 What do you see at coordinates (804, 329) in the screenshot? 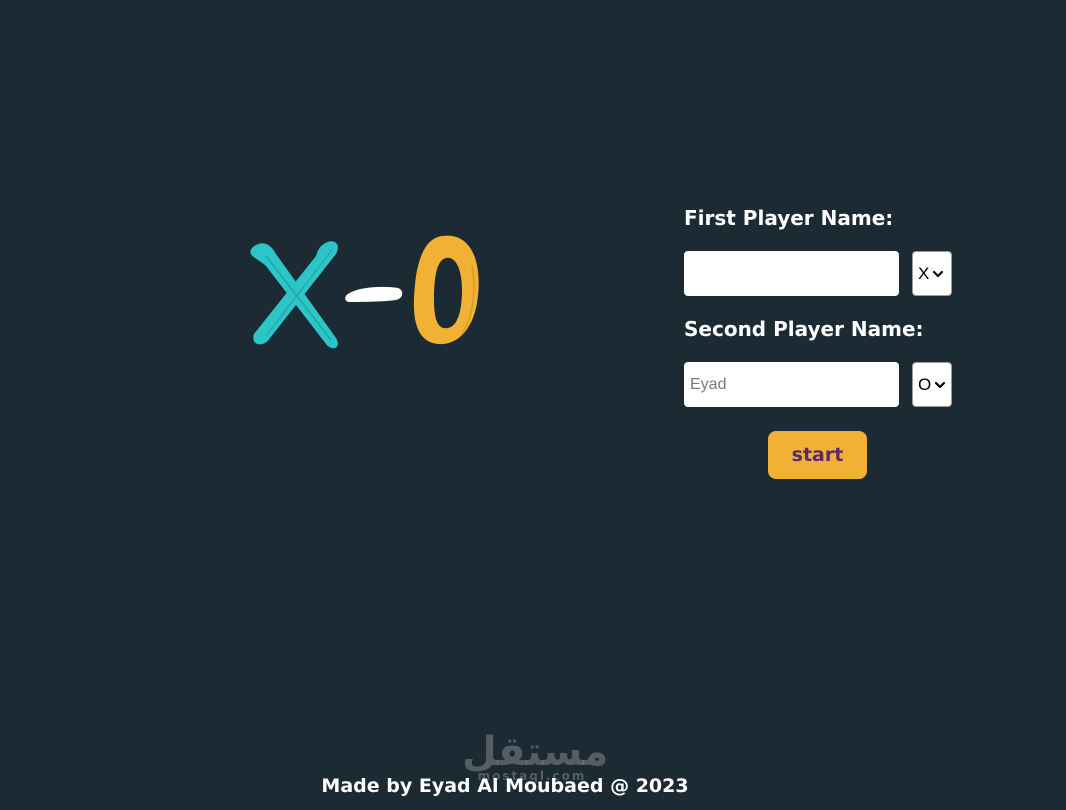
I see `second-player-label: Second Player Name:` at bounding box center [804, 329].